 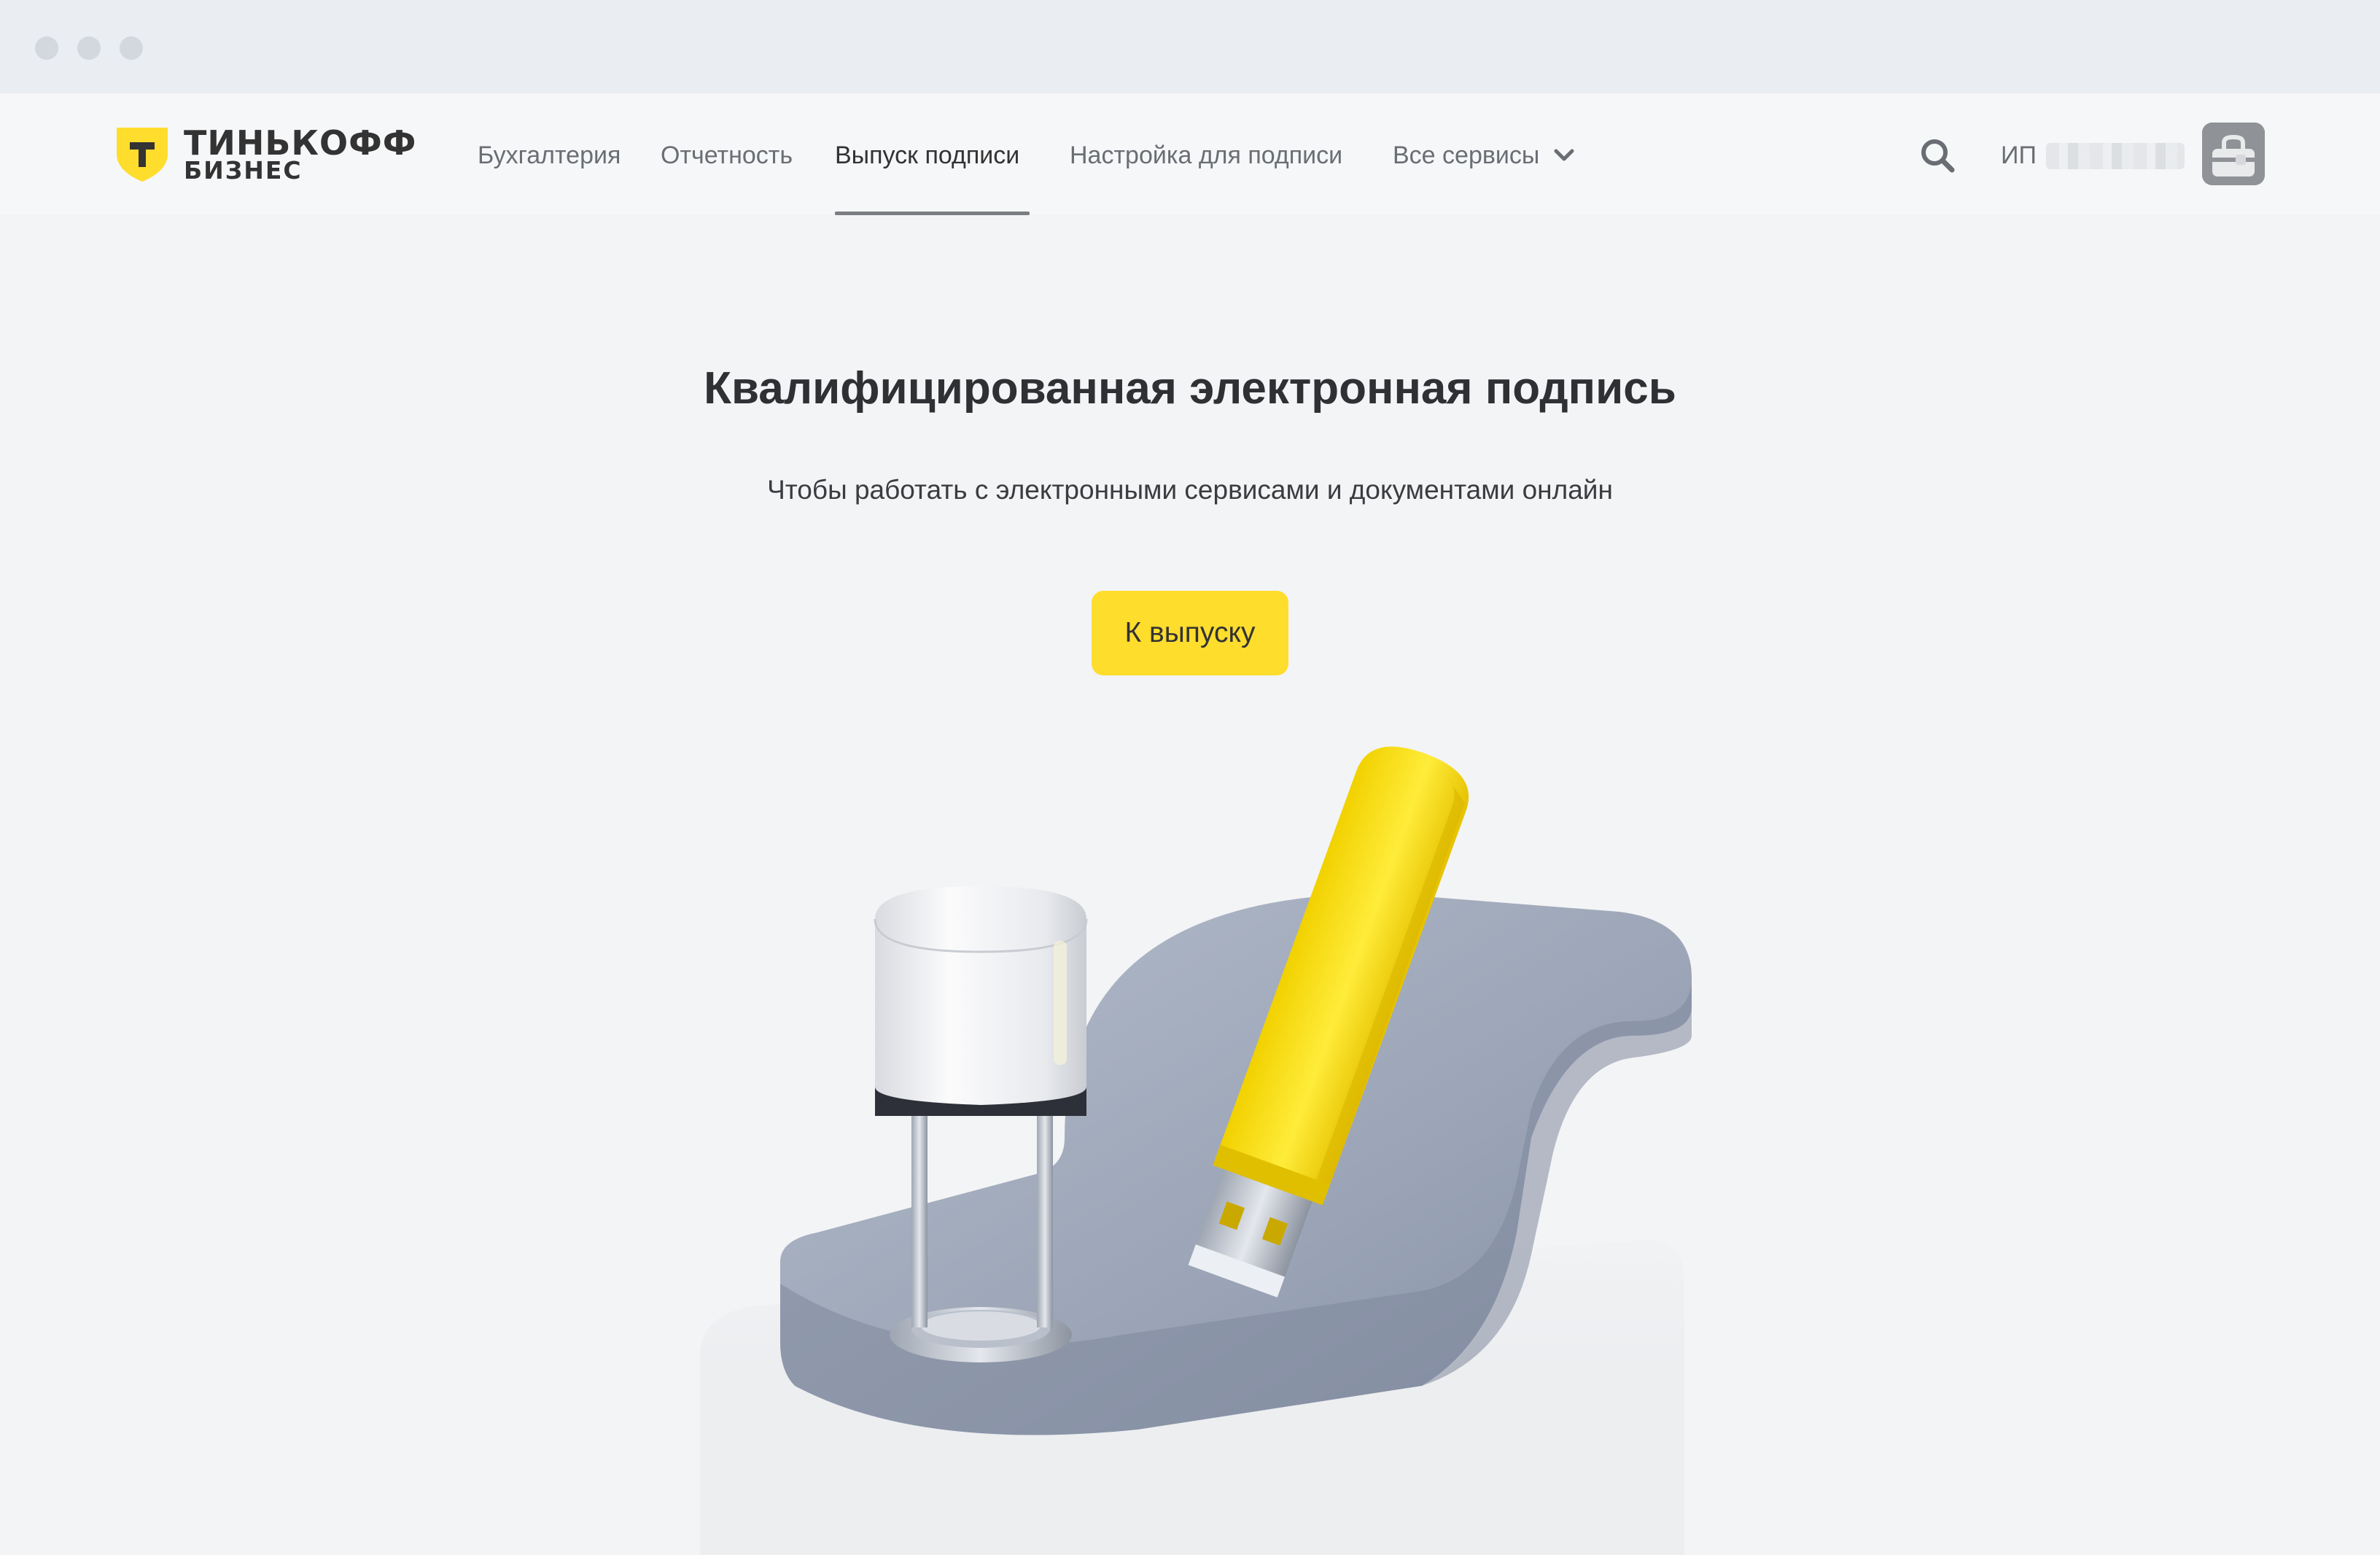 What do you see at coordinates (46, 48) in the screenshot?
I see `window-close-dot` at bounding box center [46, 48].